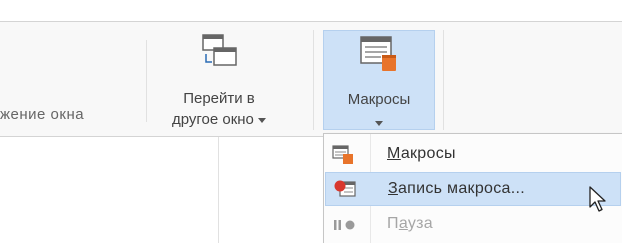  I want to click on menu-item-pause: Пауза, so click(473, 225).